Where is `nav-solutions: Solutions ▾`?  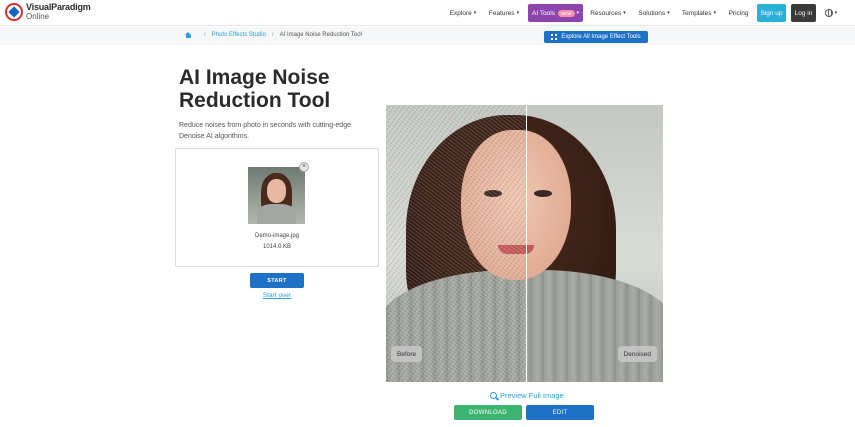
nav-solutions: Solutions ▾ is located at coordinates (654, 13).